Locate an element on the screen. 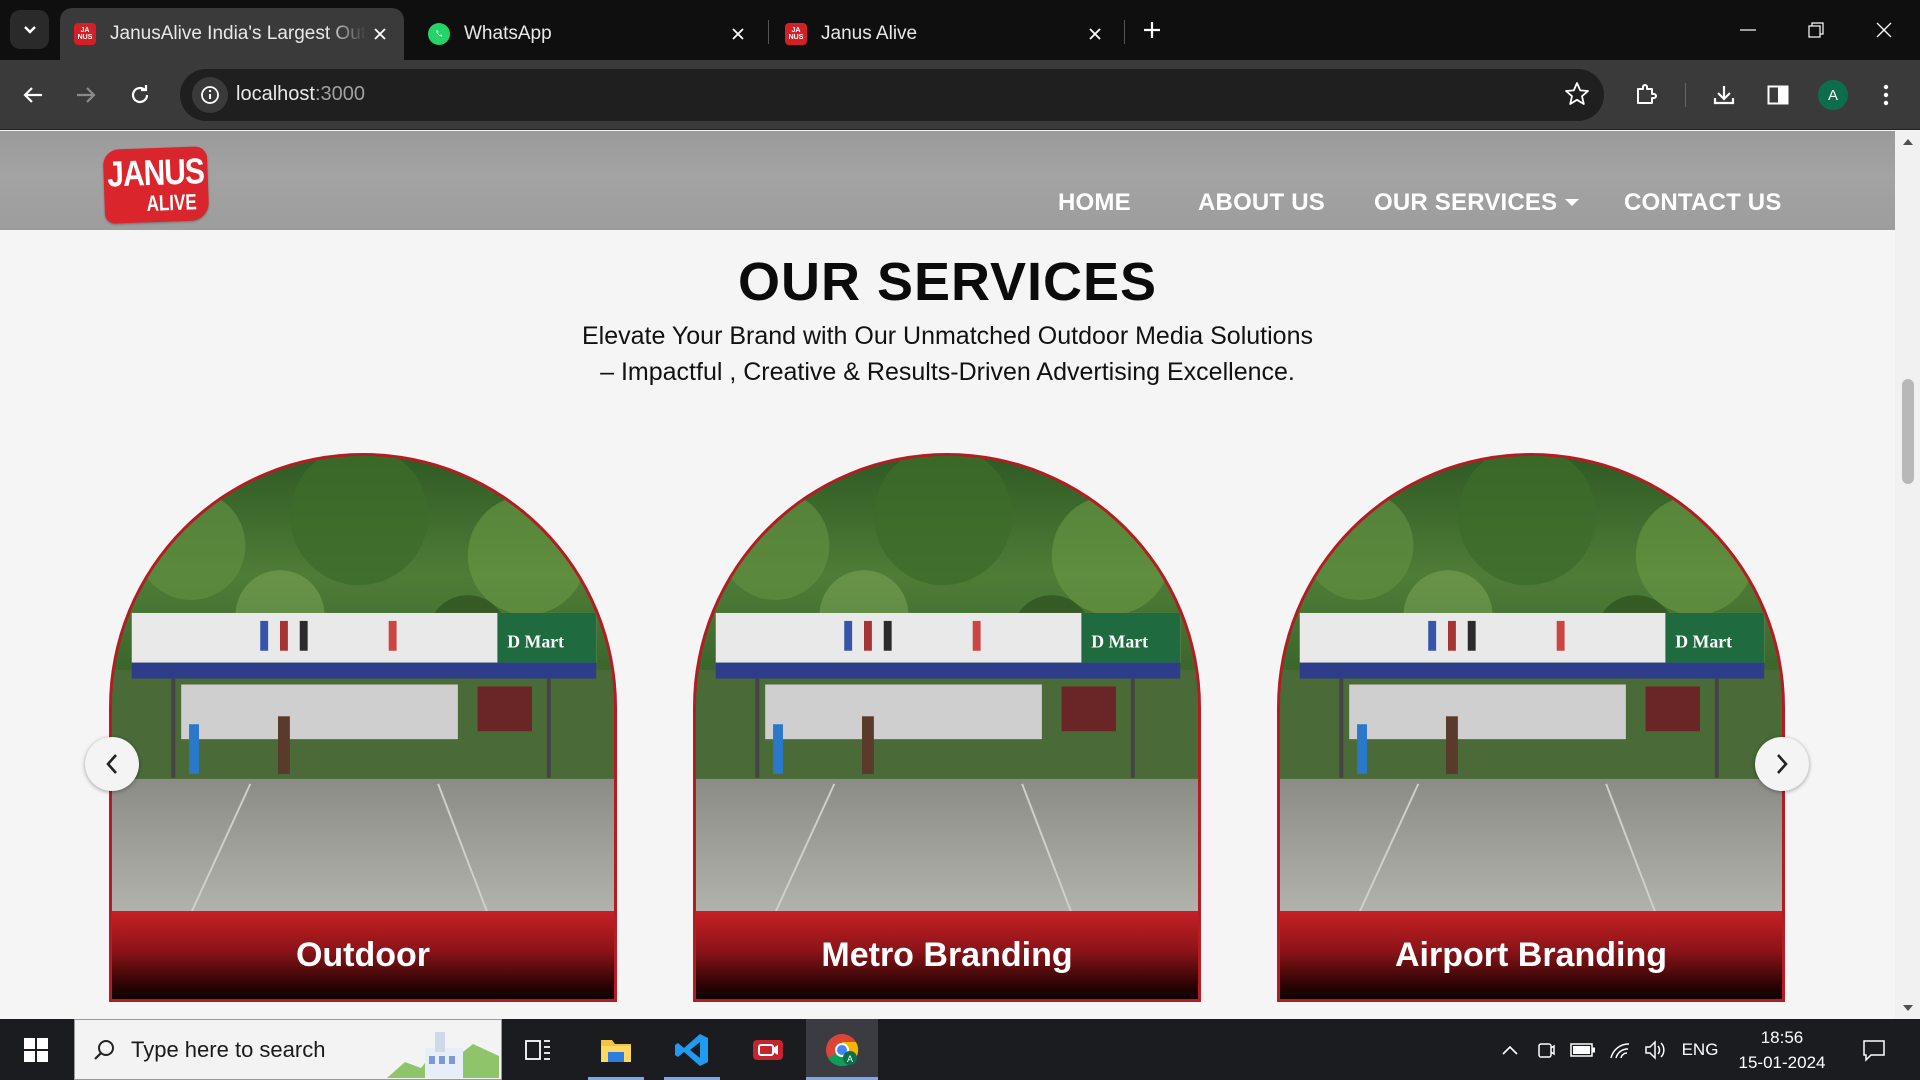 This screenshot has width=1920, height=1080. caret-down-icon is located at coordinates (1572, 202).